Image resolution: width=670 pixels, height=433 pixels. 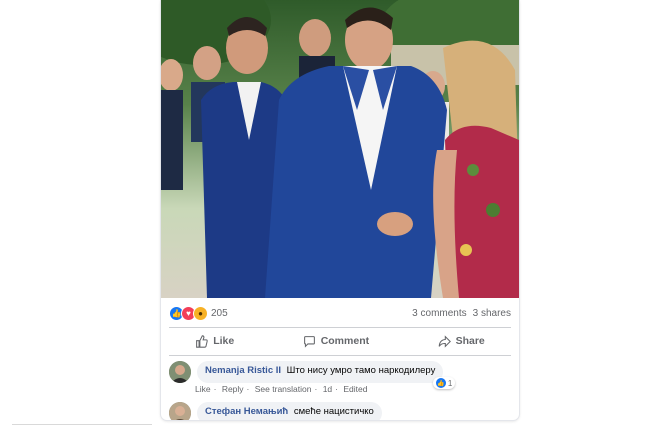 I want to click on comment-text: смеће нацистичко, so click(x=333, y=411).